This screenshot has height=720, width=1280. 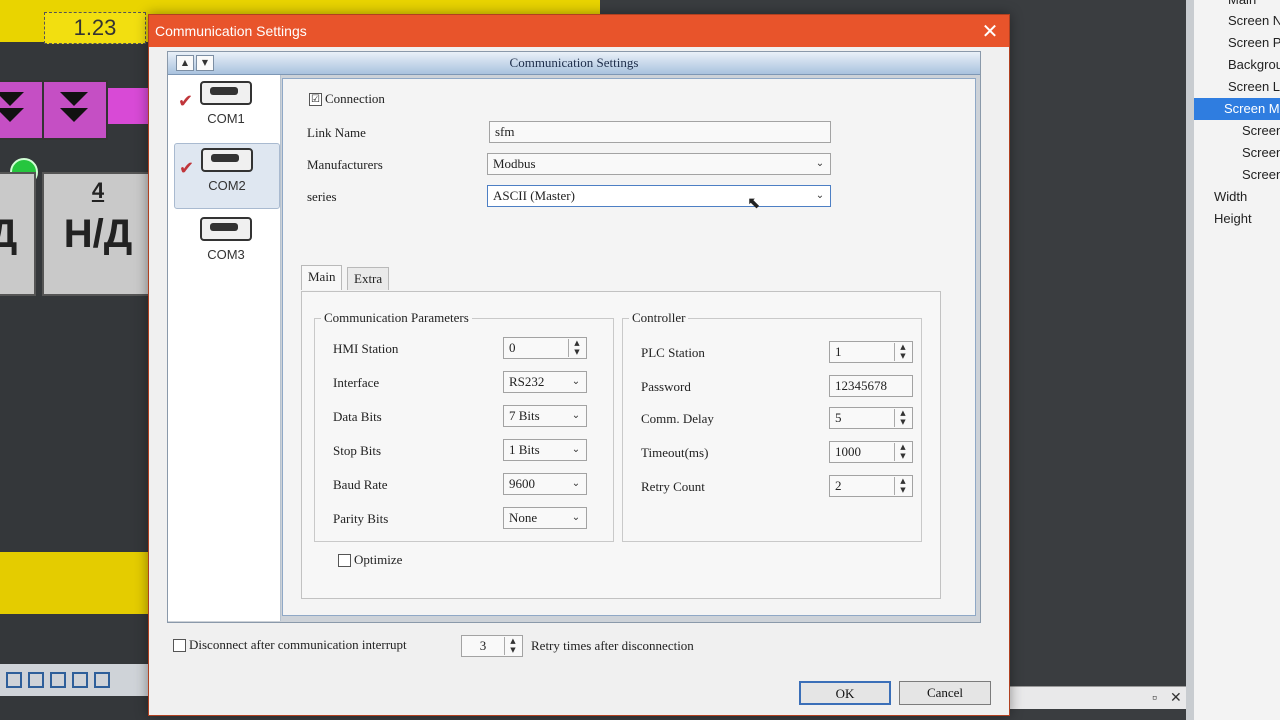 I want to click on background-yellow-panel, so click(x=75, y=583).